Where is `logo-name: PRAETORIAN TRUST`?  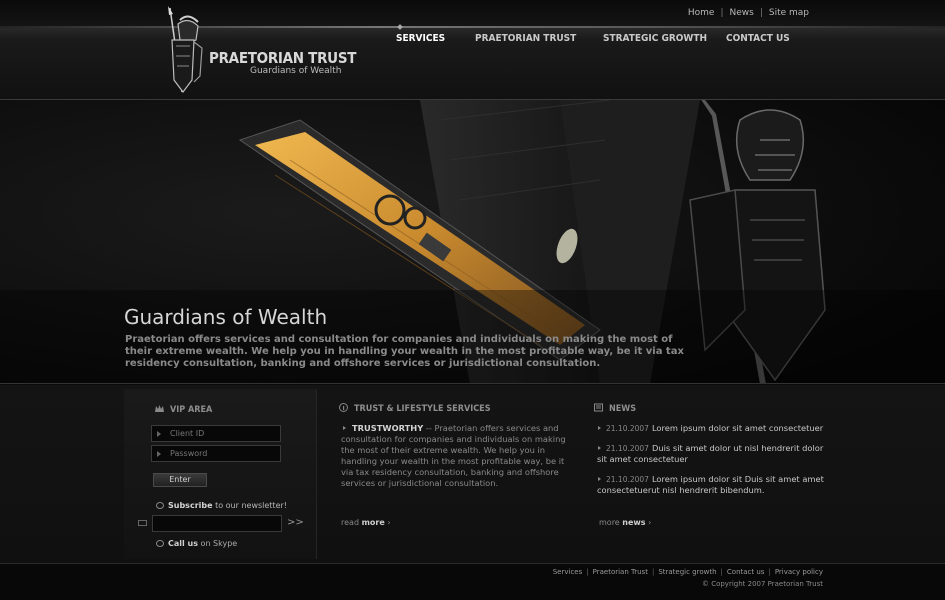 logo-name: PRAETORIAN TRUST is located at coordinates (283, 58).